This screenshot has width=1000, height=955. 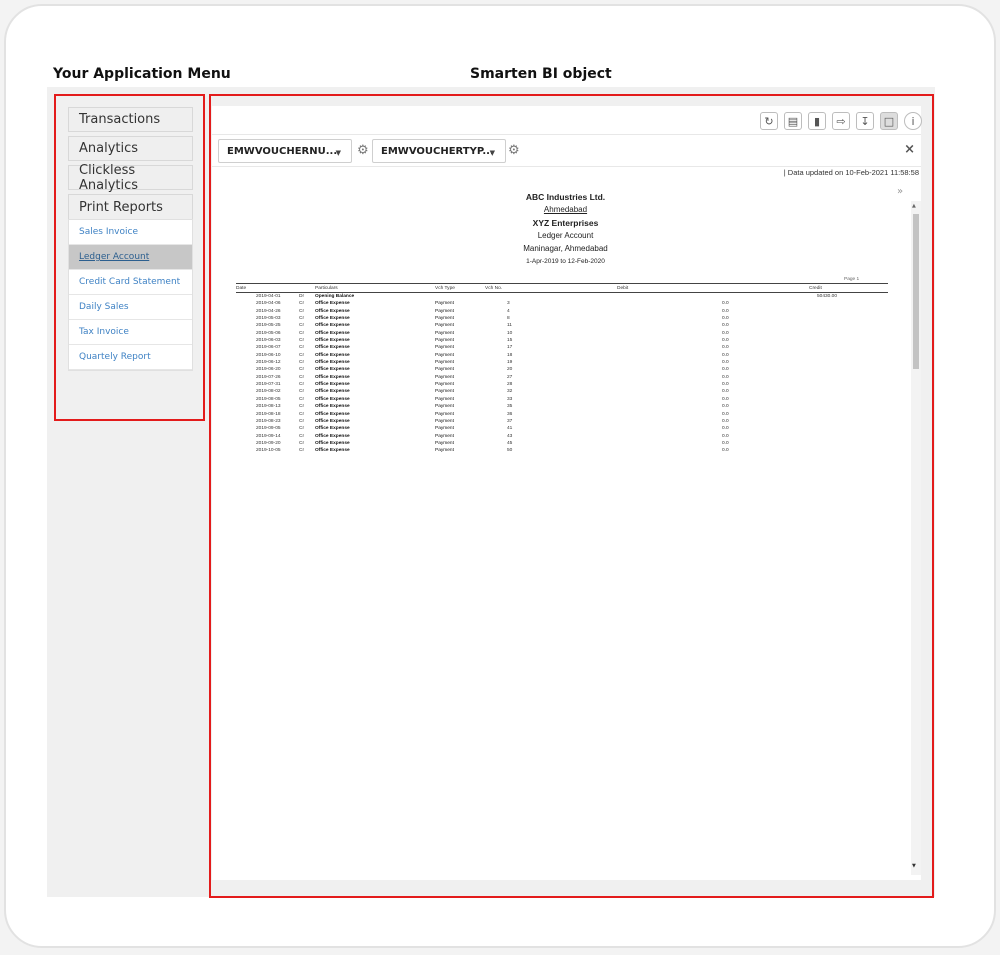 What do you see at coordinates (541, 74) in the screenshot?
I see `bi-object-heading: Smarten BI object` at bounding box center [541, 74].